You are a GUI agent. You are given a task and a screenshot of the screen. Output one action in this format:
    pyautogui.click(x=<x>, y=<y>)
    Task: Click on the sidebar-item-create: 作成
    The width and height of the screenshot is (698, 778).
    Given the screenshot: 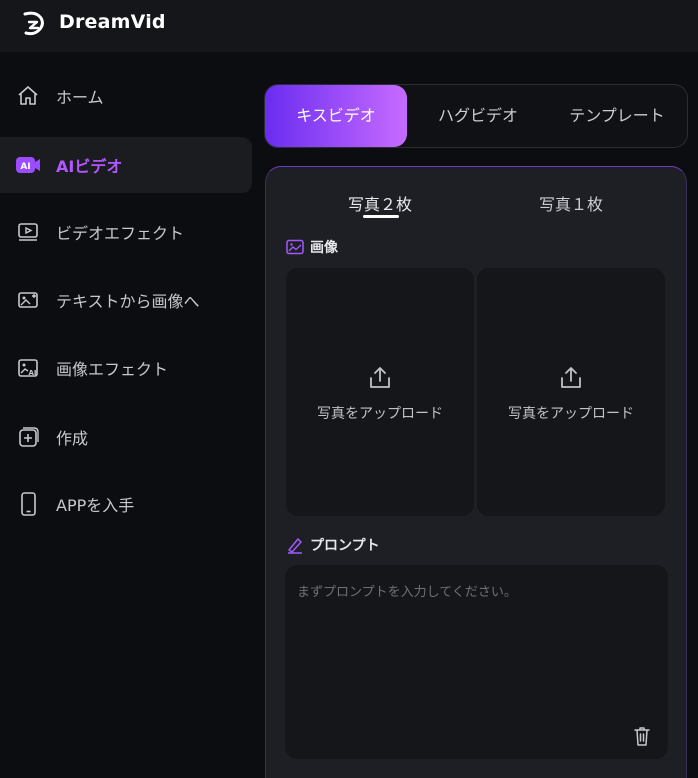 What is the action you would take?
    pyautogui.click(x=126, y=437)
    